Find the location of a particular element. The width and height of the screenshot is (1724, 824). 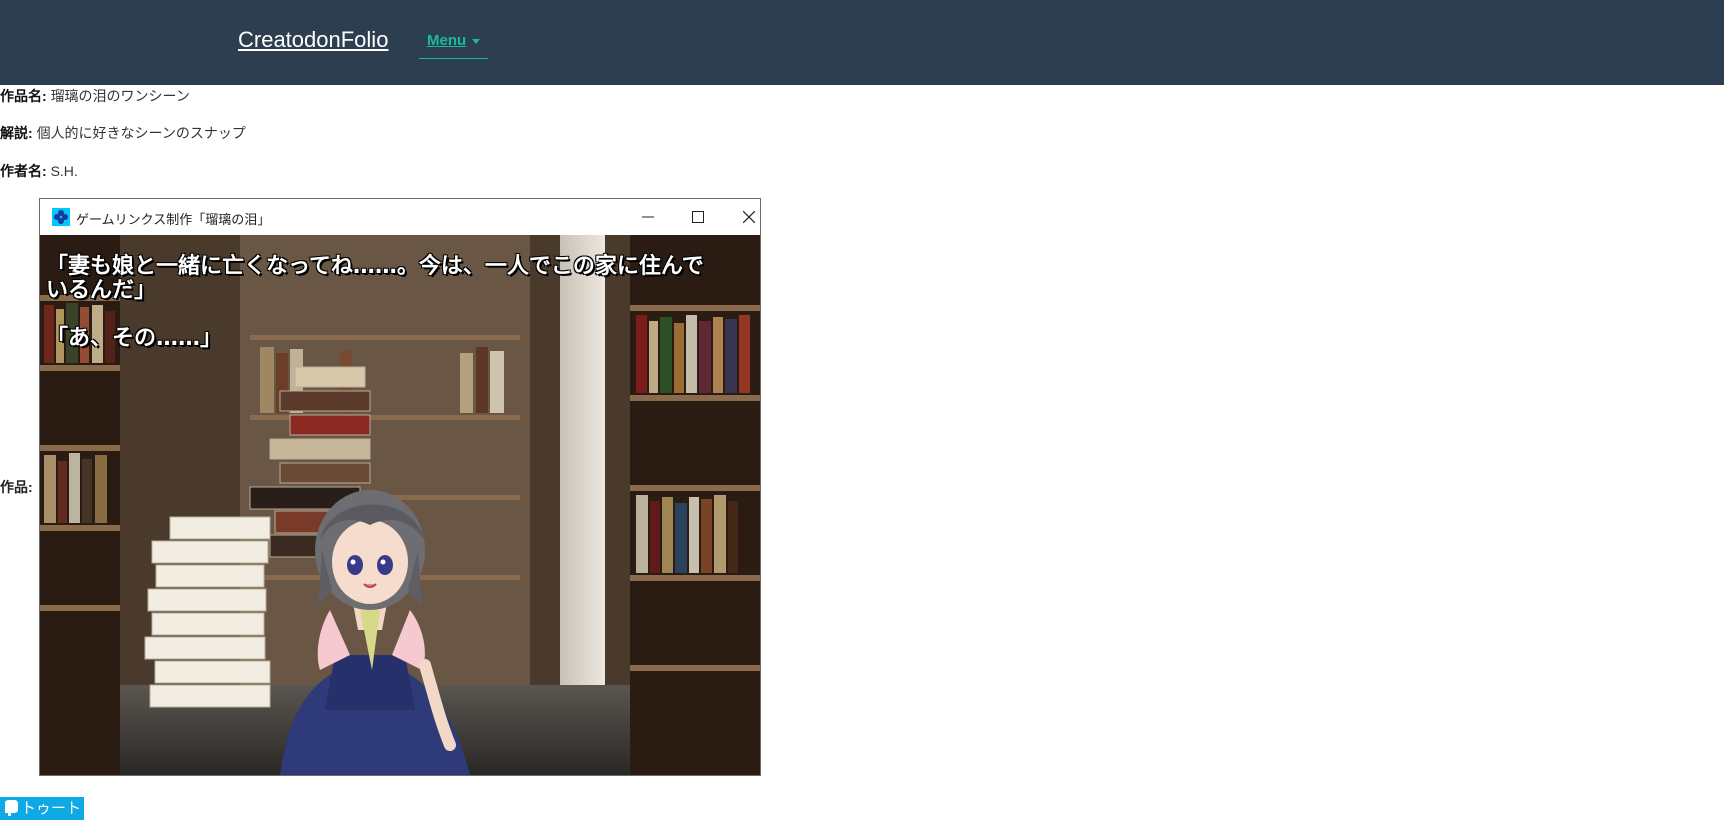

menu-dropdown: Menu is located at coordinates (454, 44).